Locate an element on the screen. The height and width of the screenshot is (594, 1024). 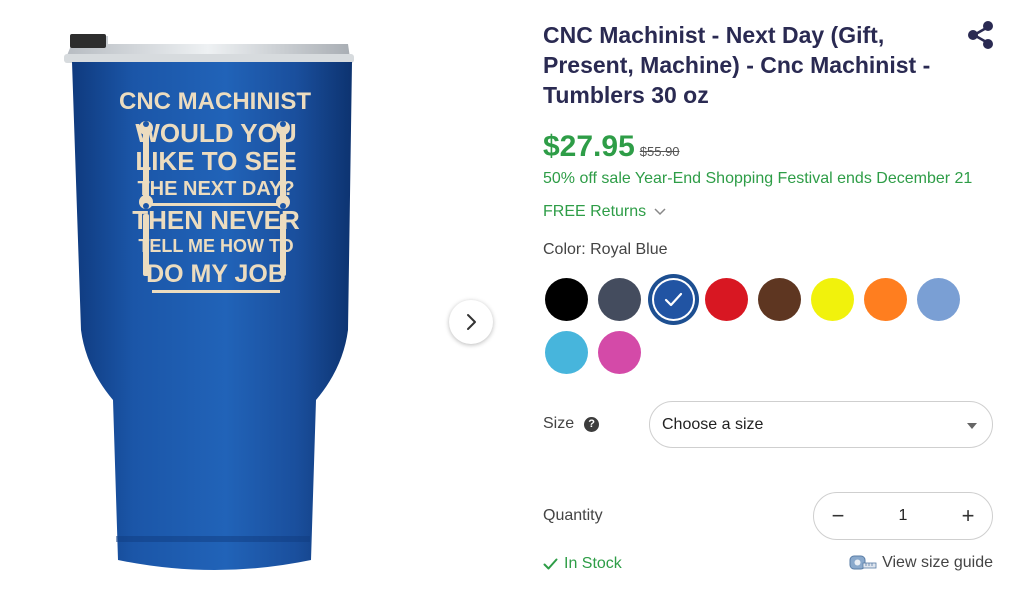
next-image-button is located at coordinates (471, 322).